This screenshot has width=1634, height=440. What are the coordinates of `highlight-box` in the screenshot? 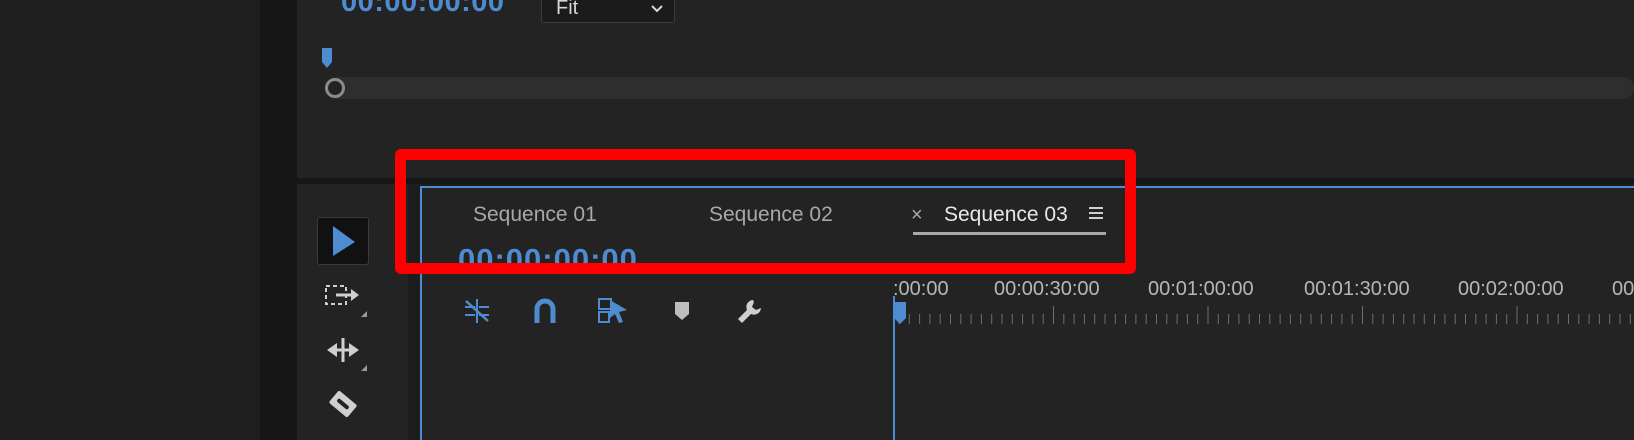 It's located at (765, 211).